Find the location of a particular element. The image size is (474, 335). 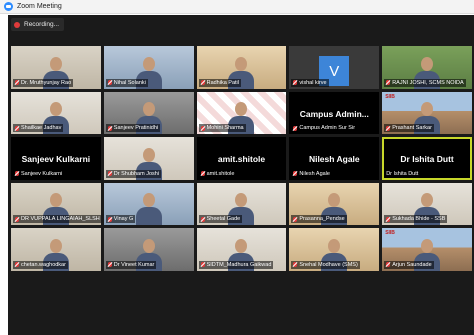

participant-name: Sukhada Bhide - SSB is located at coordinates (419, 219).